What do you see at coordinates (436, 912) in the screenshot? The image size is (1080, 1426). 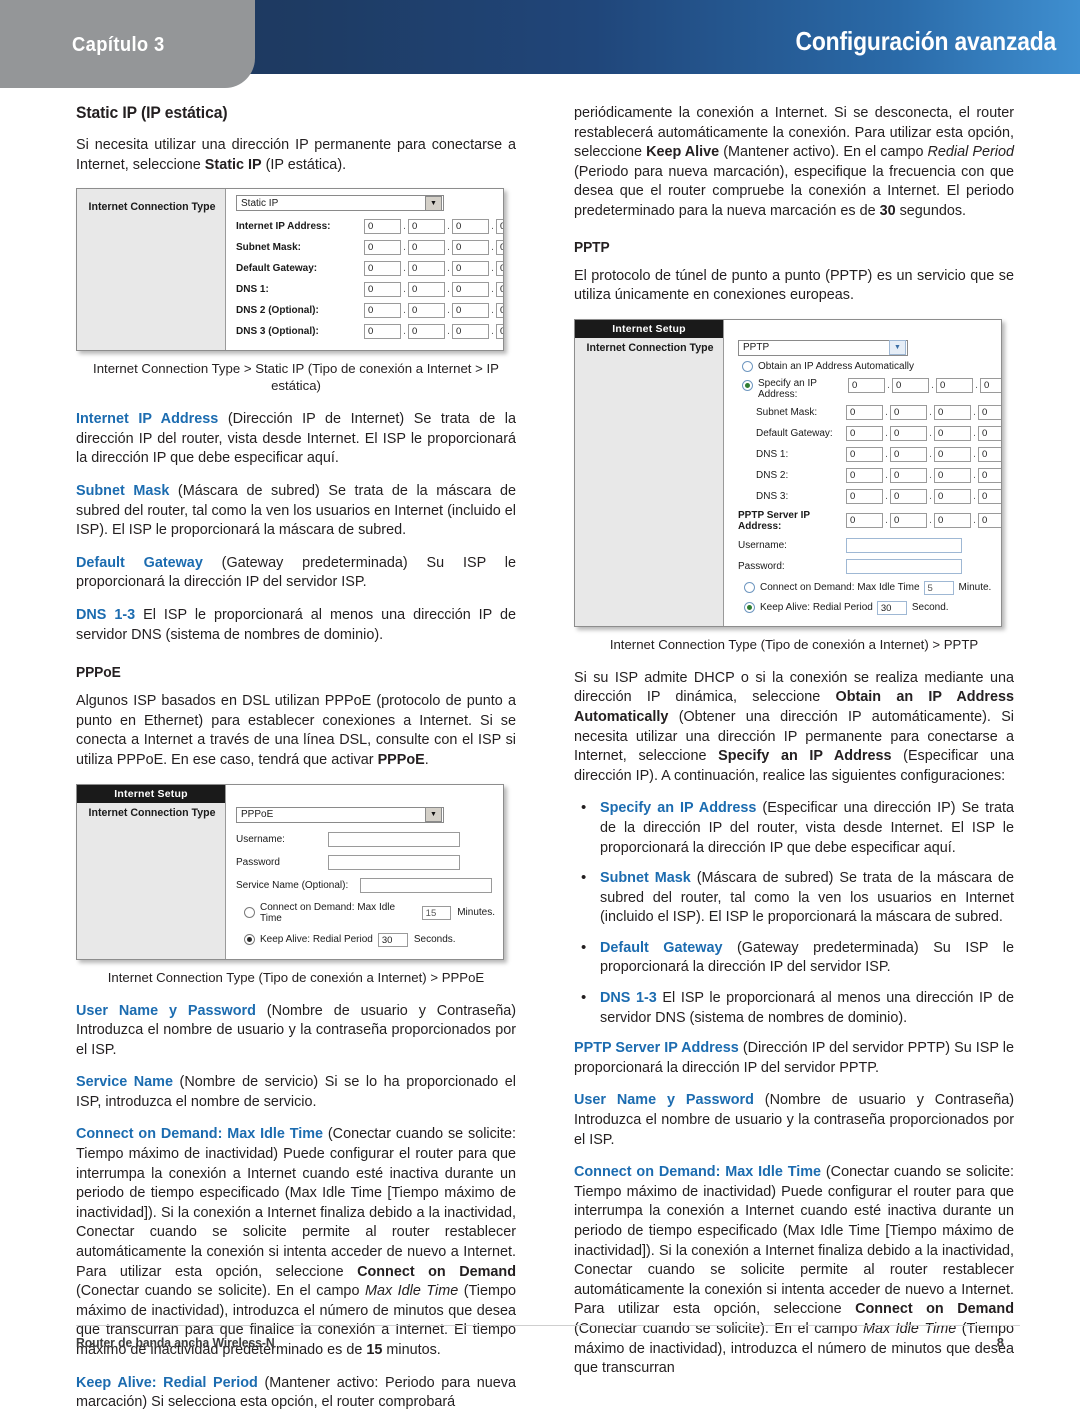 I see `max-idle-time-input: 15` at bounding box center [436, 912].